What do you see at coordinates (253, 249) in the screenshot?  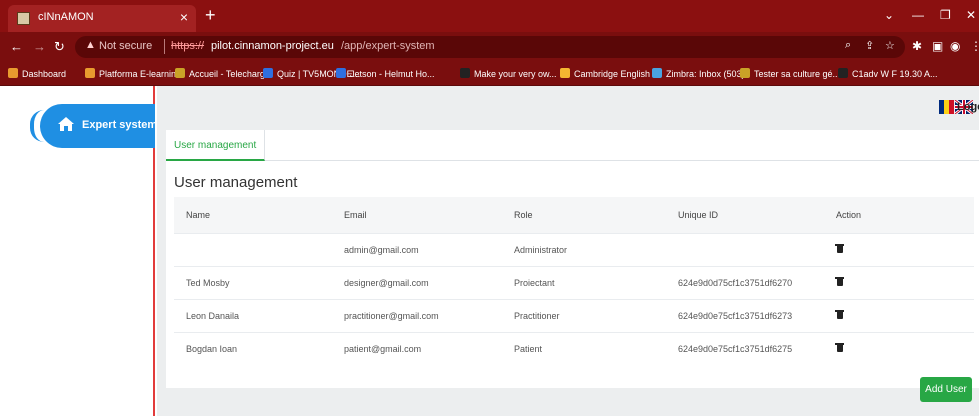 I see `cell-name` at bounding box center [253, 249].